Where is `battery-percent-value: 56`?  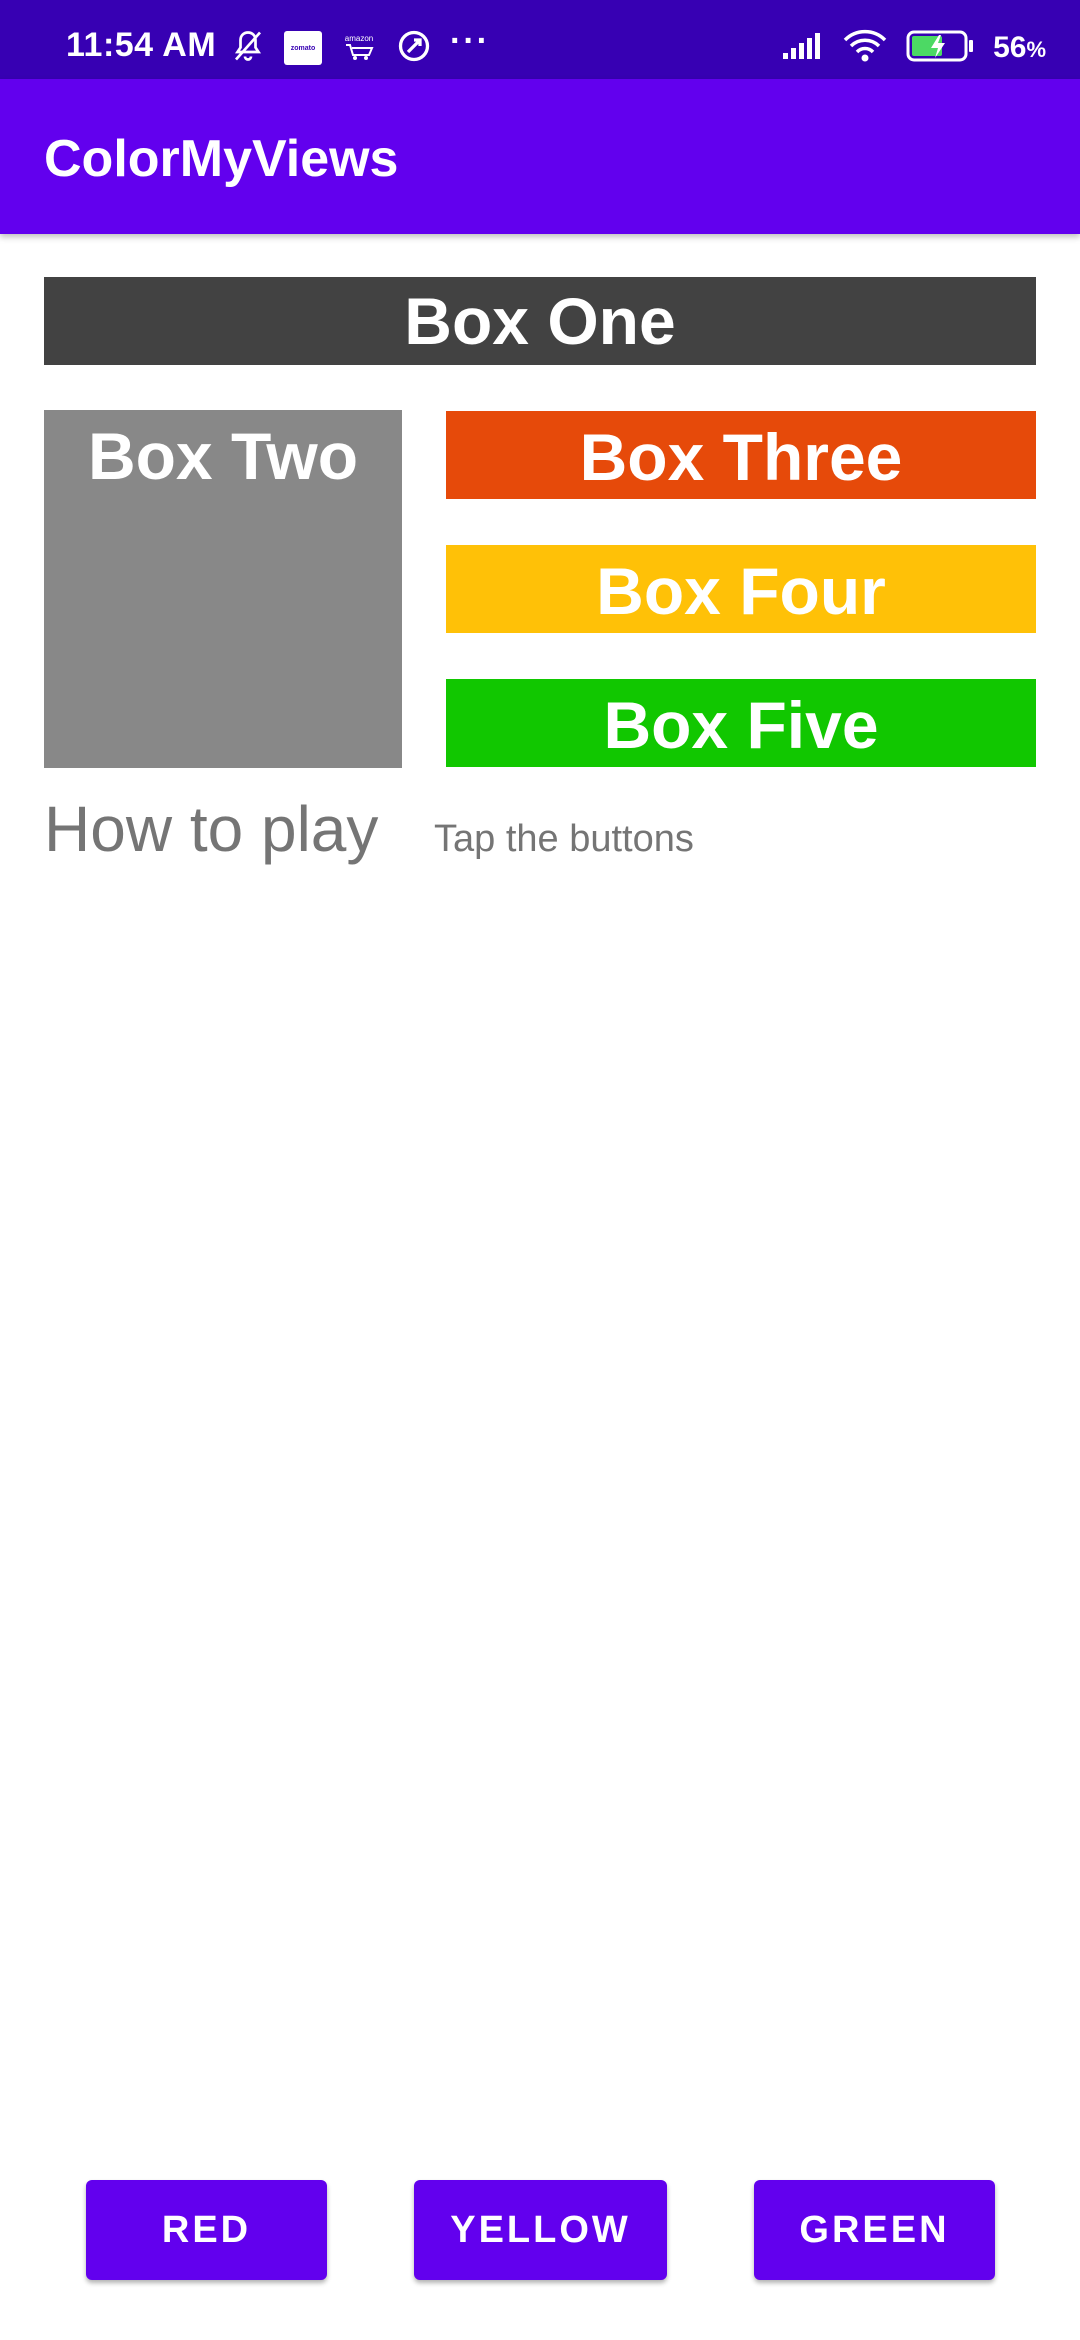 battery-percent-value: 56 is located at coordinates (1010, 47).